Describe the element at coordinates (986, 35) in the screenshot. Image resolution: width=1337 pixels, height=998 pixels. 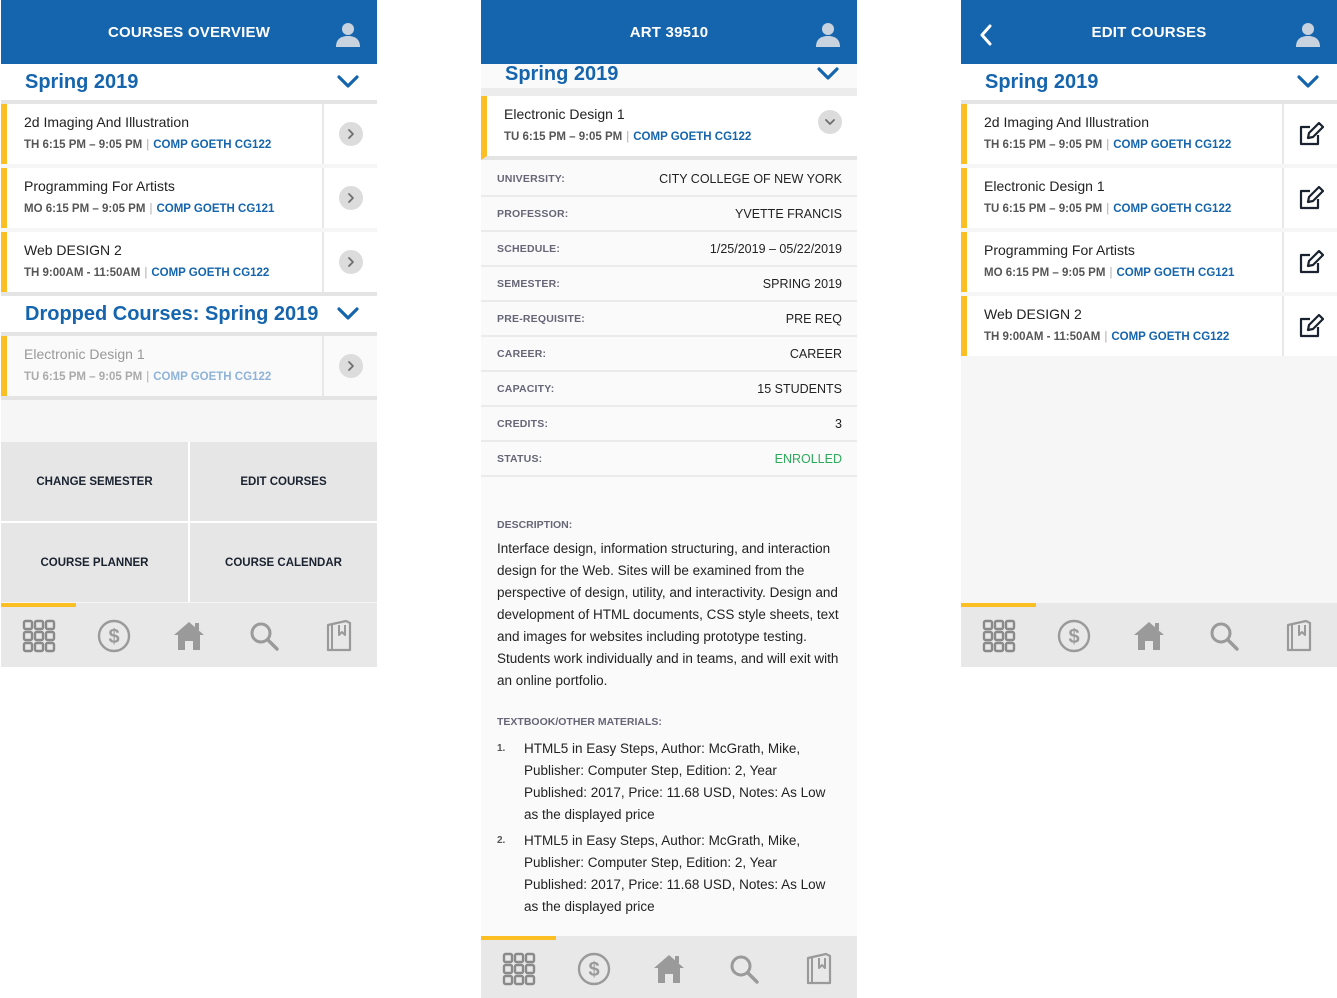
I see `back-arrow-icon` at that location.